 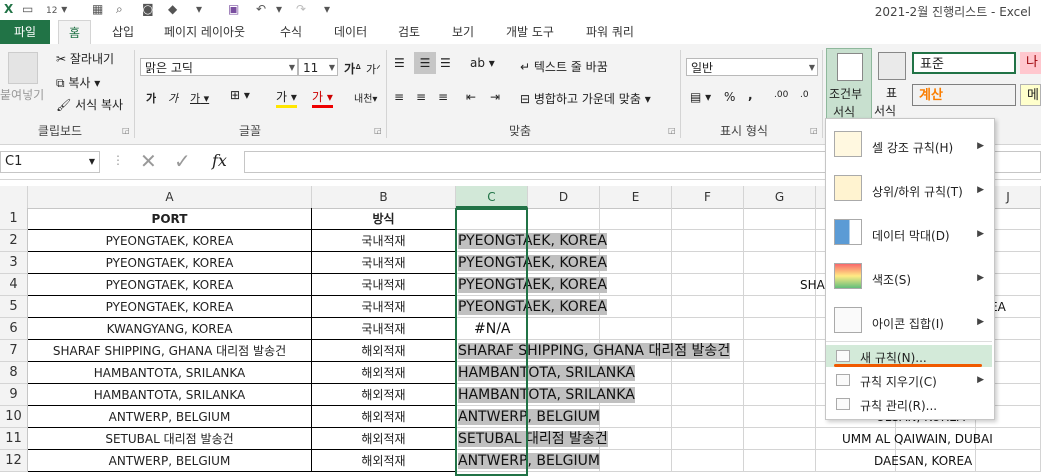 I want to click on style-bad: 나, so click(x=1030, y=63).